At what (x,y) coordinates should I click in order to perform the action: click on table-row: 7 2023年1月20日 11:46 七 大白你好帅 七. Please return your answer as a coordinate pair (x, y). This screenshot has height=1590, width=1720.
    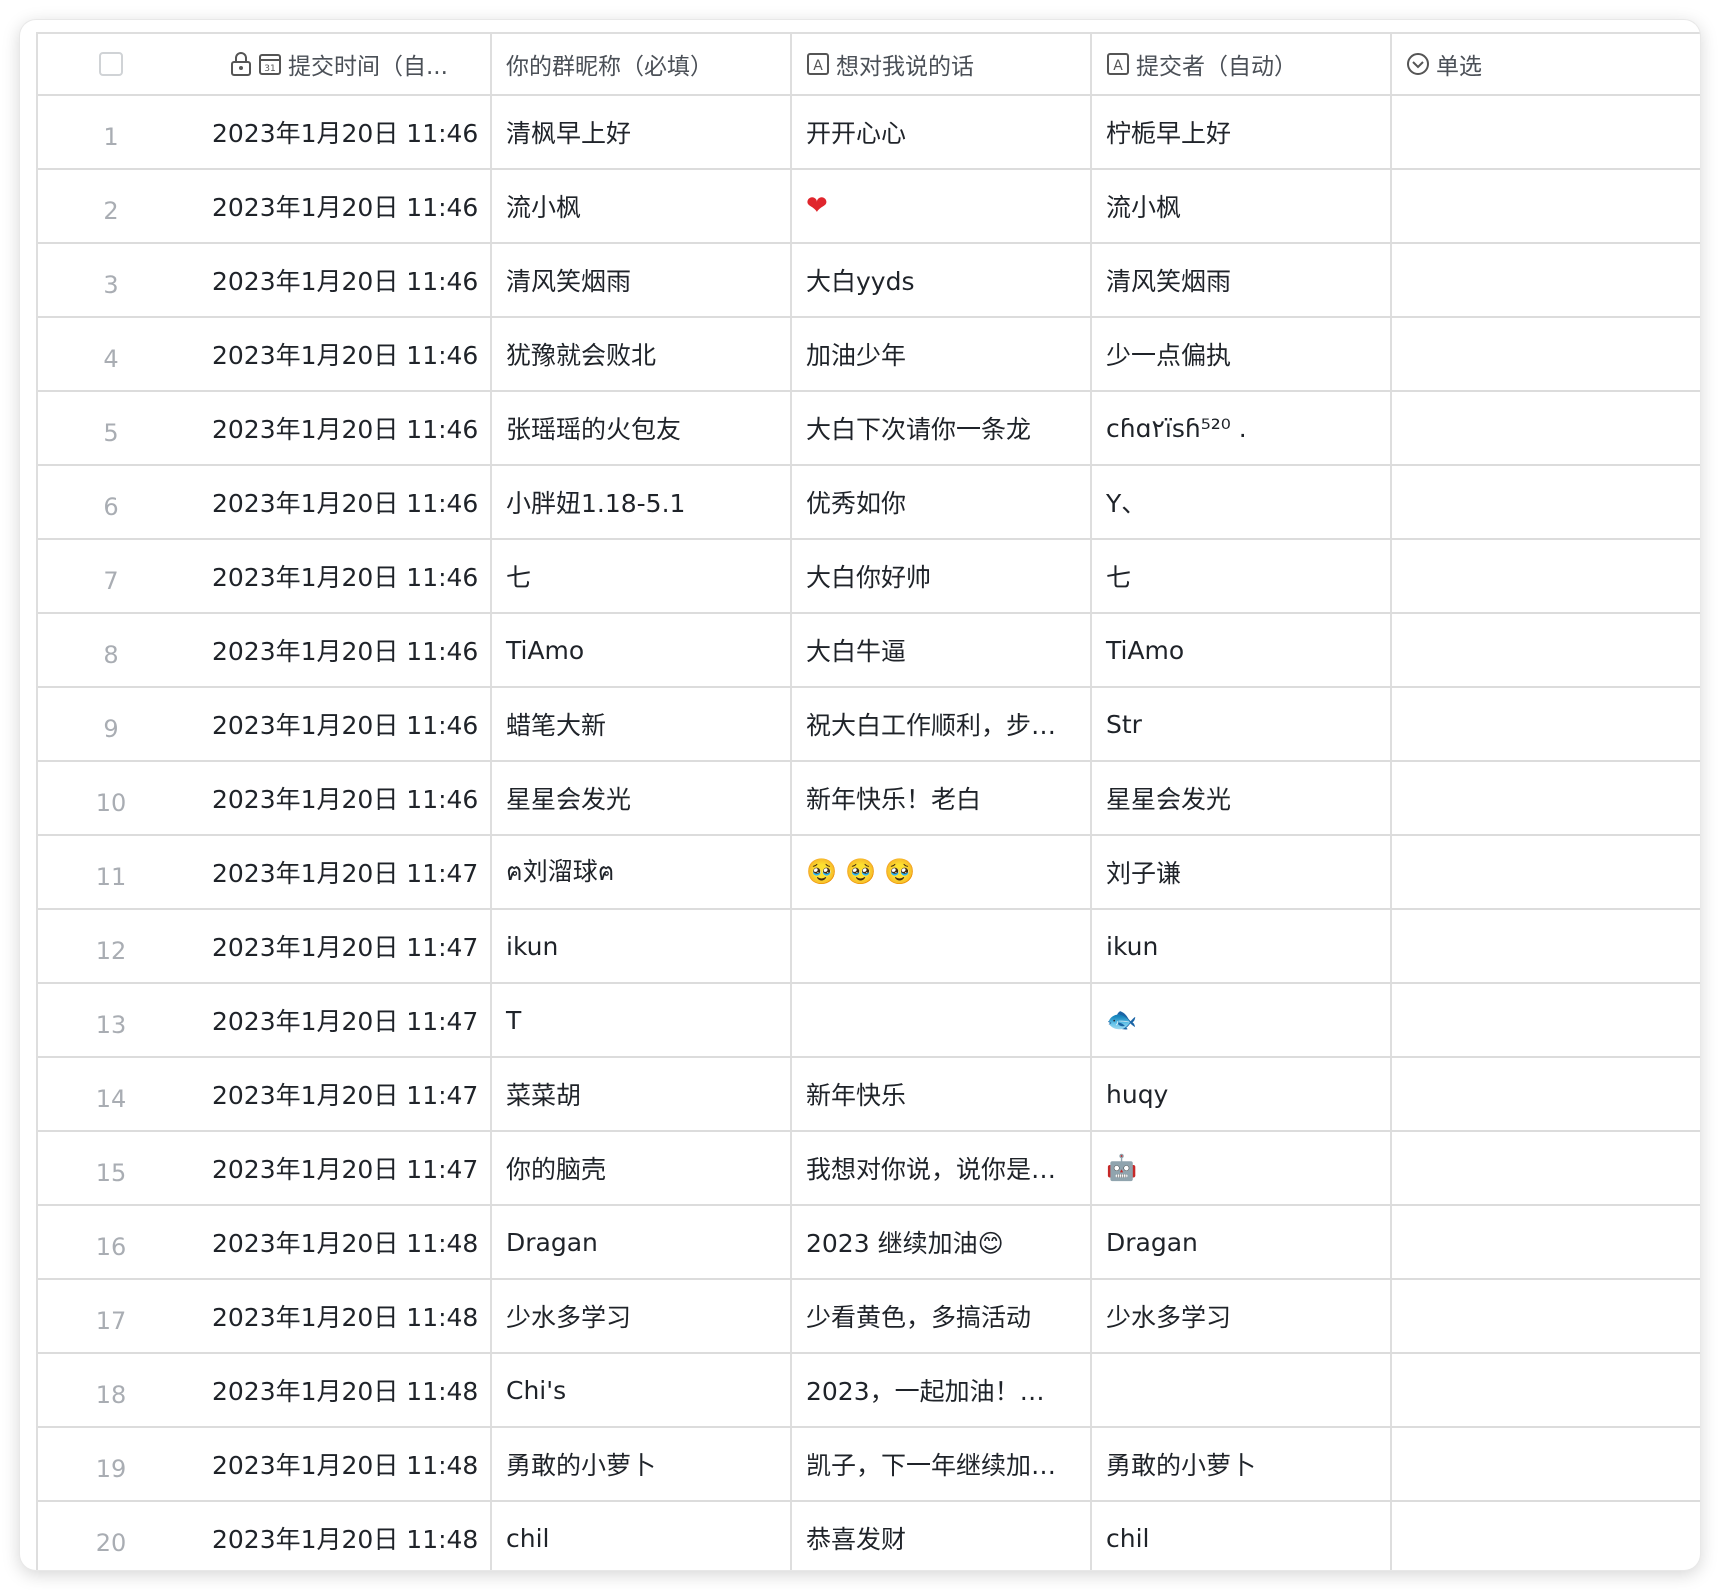
    Looking at the image, I should click on (869, 577).